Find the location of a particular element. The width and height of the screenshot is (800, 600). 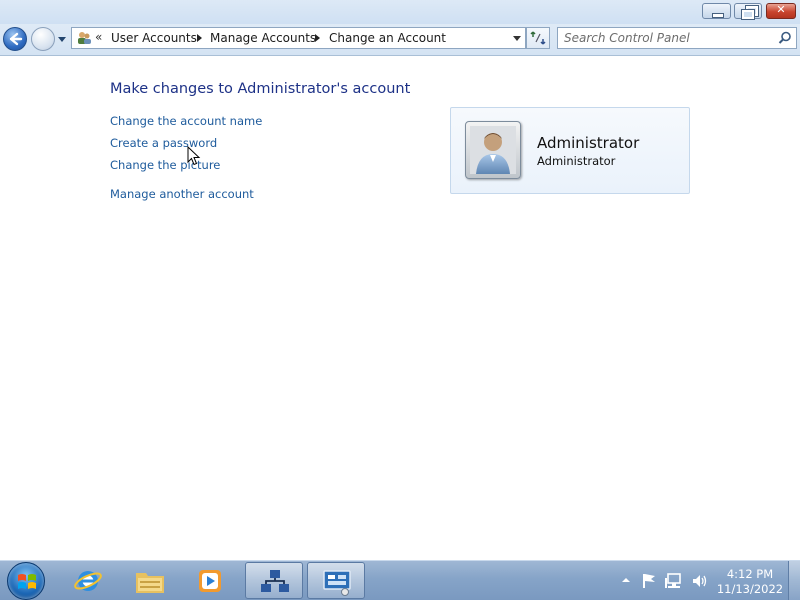

change-account-name-link: Change the account name is located at coordinates (186, 121).